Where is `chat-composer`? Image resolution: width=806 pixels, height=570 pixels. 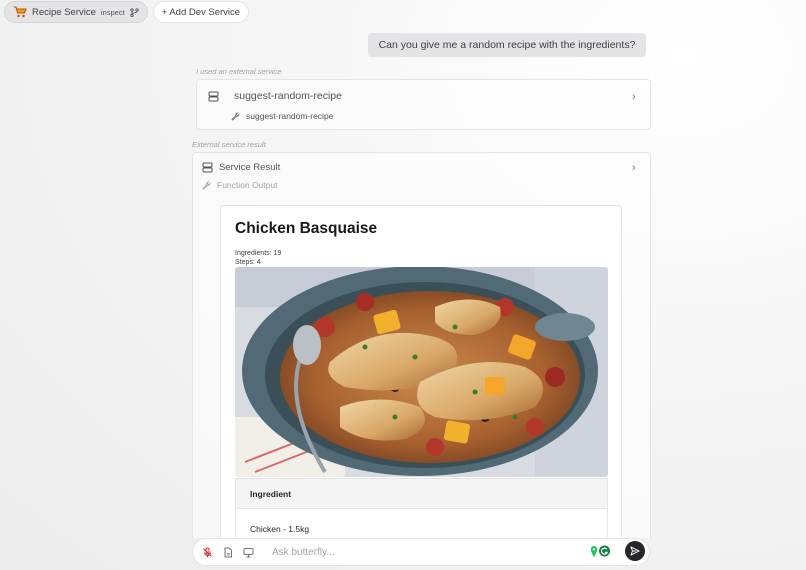 chat-composer is located at coordinates (421, 552).